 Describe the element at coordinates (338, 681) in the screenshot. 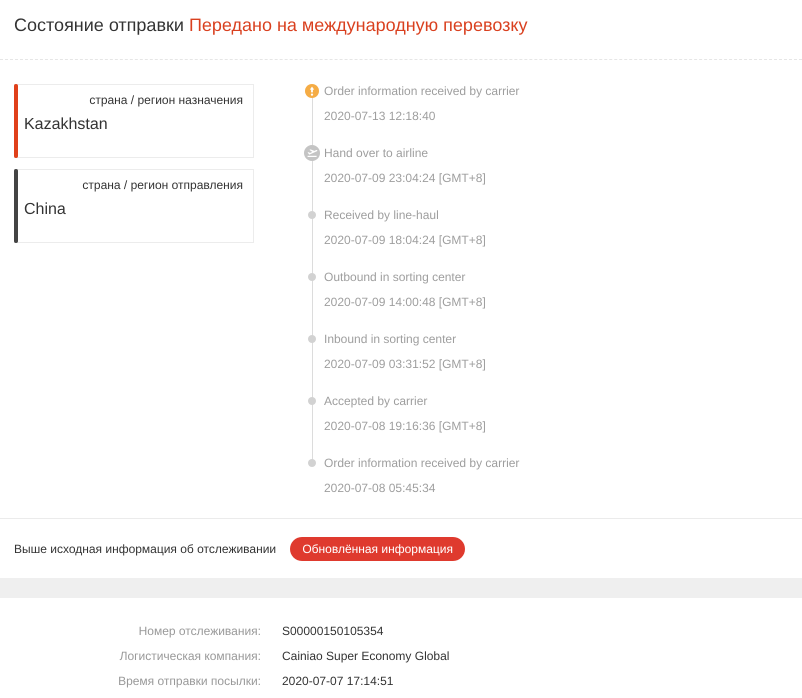

I see `detail-value: 2020-07-07 17:14:51` at that location.